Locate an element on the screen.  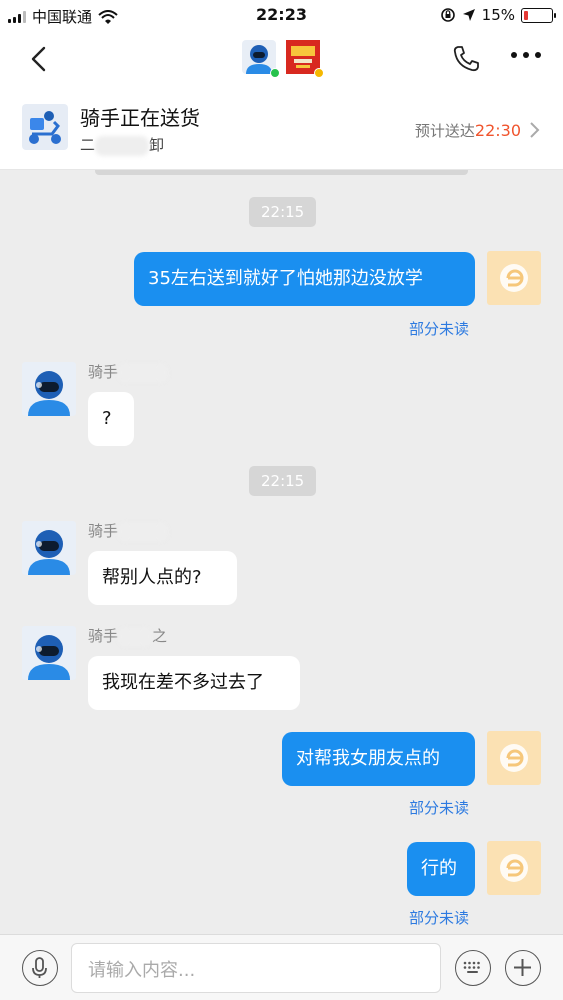
status-bar: 中国联通 22:23 15% is located at coordinates (281, 15).